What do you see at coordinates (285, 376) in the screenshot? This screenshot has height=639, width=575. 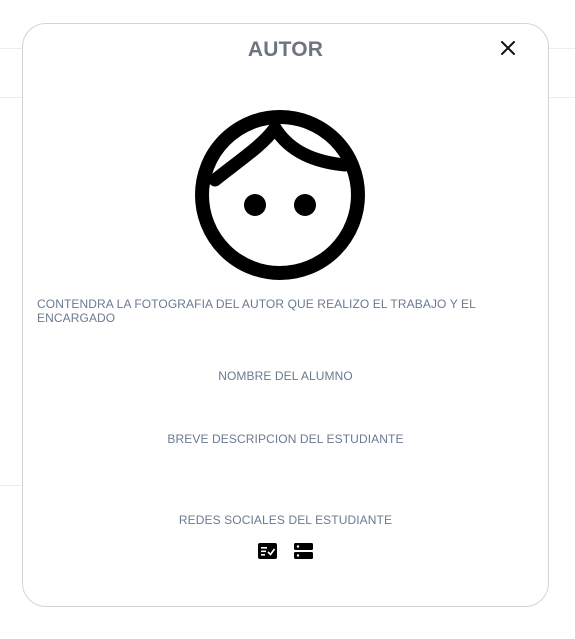 I see `student-name: NOMBRE DEL ALUMNO` at bounding box center [285, 376].